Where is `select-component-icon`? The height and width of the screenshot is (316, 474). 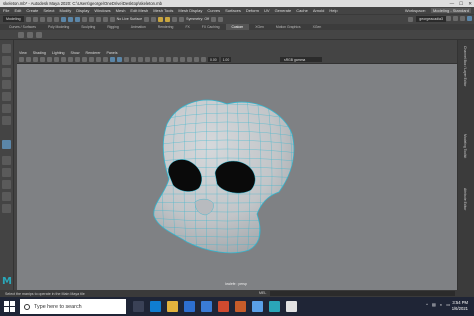 select-component-icon is located at coordinates (77, 19).